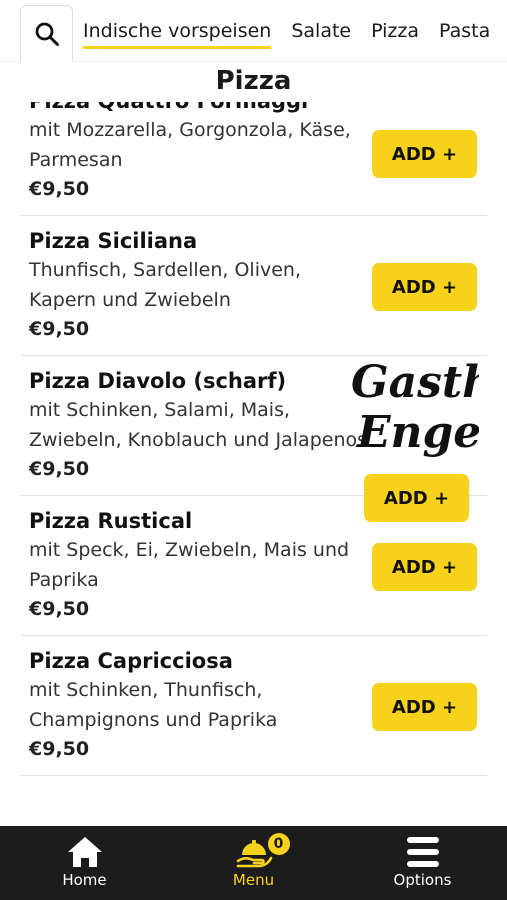  Describe the element at coordinates (187, 34) in the screenshot. I see `tab-indische-vorspeisen: Indische vorspeisen` at that location.